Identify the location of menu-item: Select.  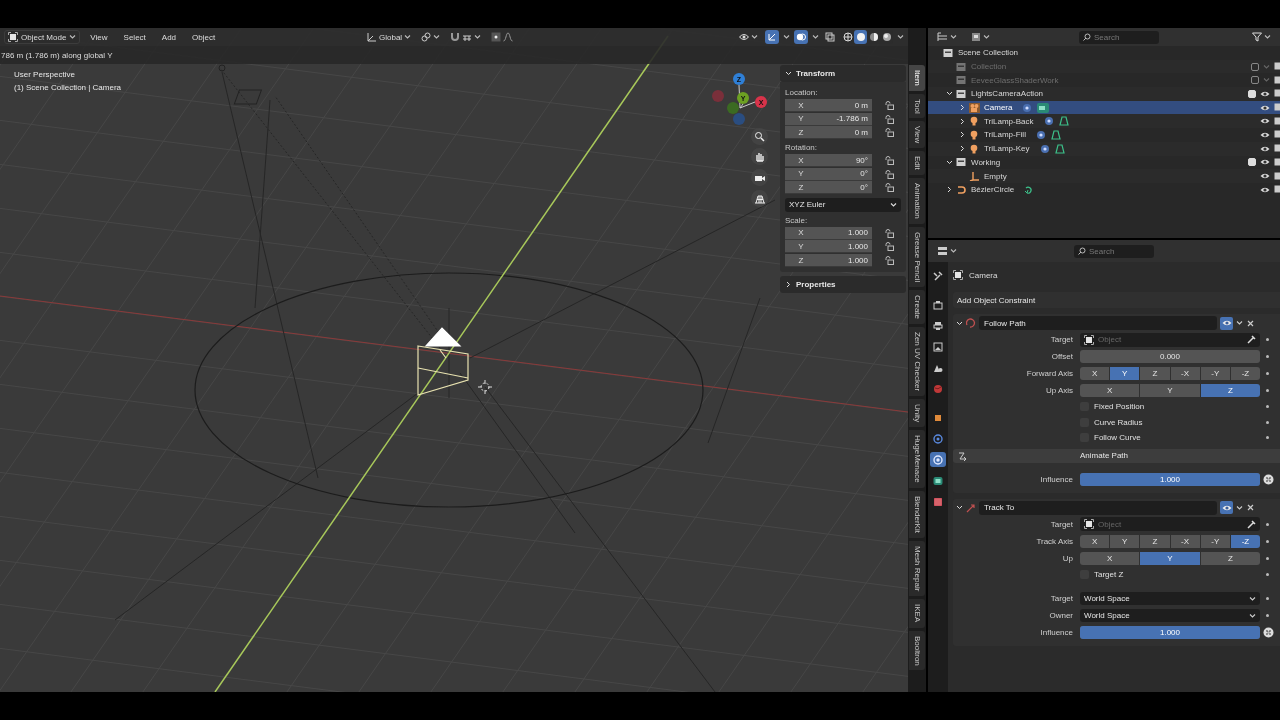
(134, 37).